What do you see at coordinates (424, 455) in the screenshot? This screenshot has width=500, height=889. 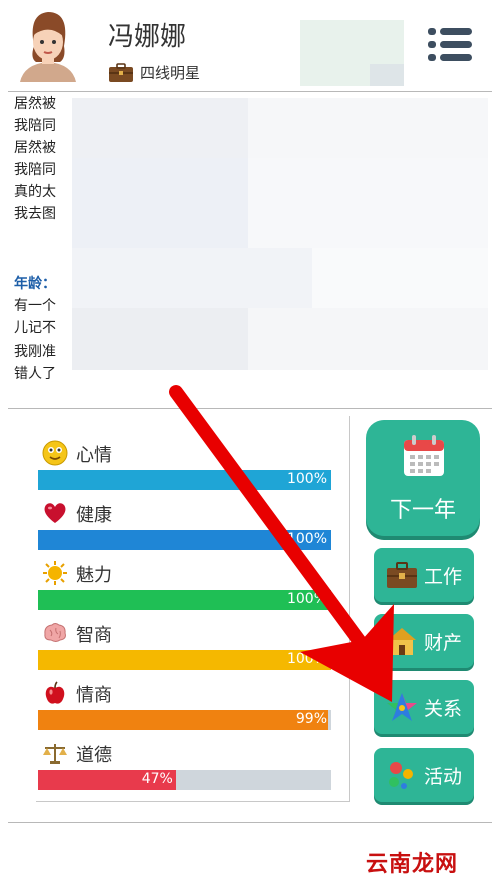 I see `calendar-icon` at bounding box center [424, 455].